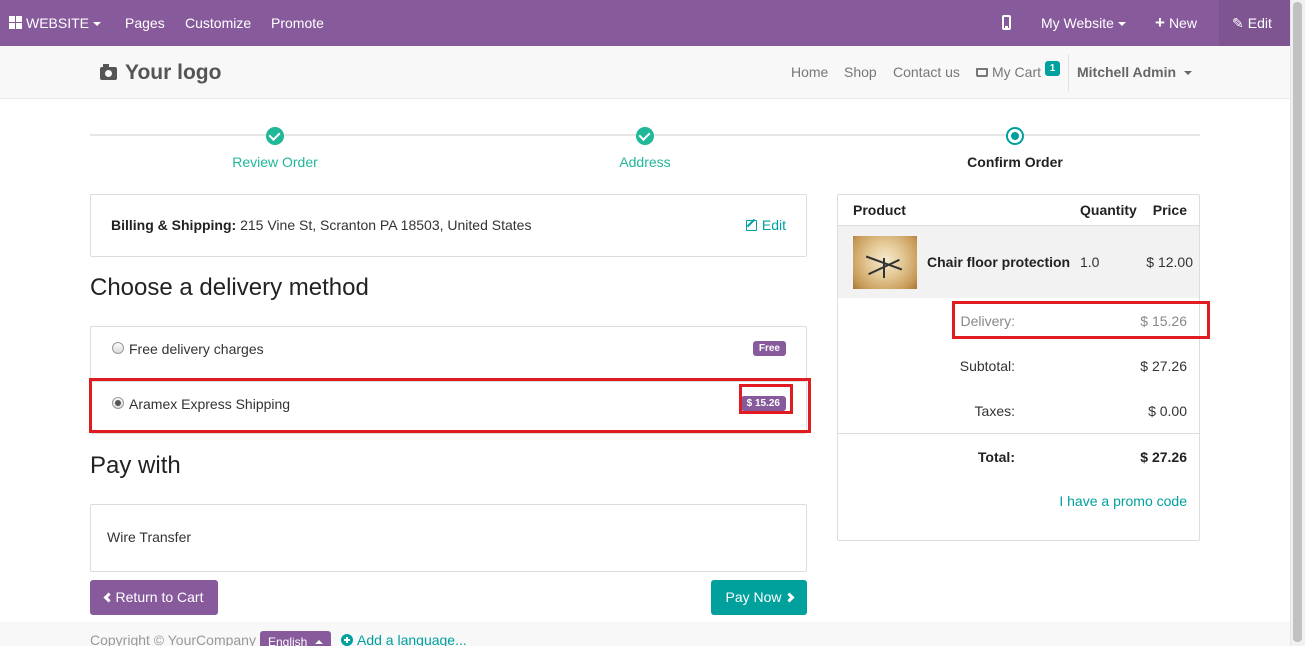 This screenshot has height=646, width=1305. Describe the element at coordinates (1015, 136) in the screenshot. I see `current-step-icon` at that location.